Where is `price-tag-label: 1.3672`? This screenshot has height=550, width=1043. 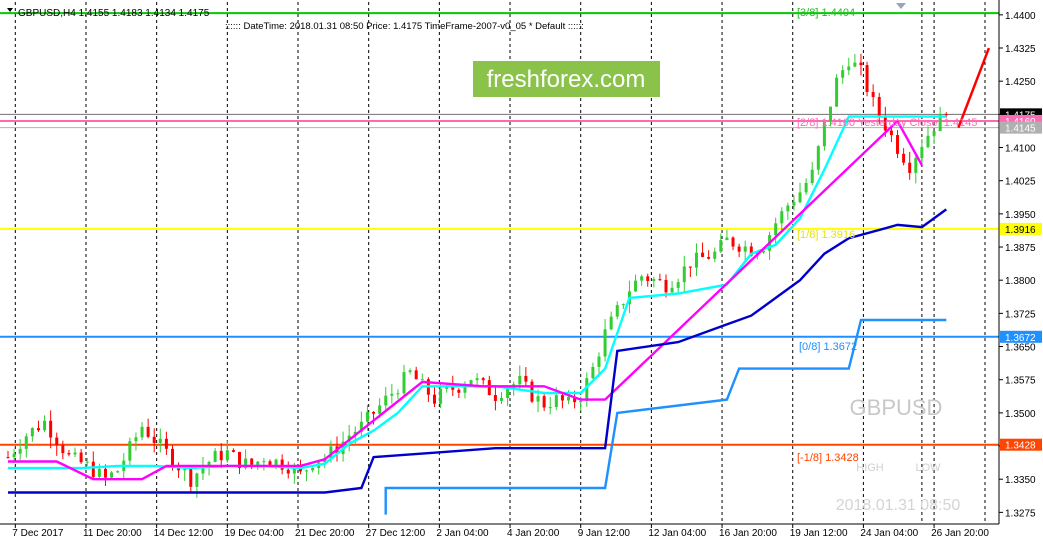 price-tag-label: 1.3672 is located at coordinates (1020, 338).